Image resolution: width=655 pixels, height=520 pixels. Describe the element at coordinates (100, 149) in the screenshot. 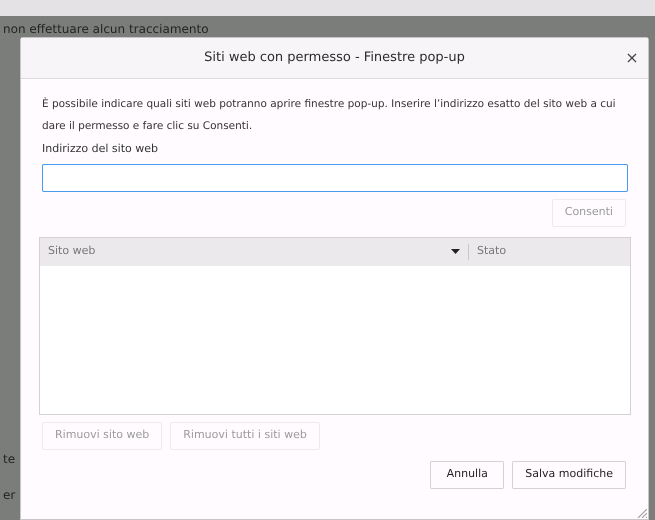

I see `address-label: Indirizzo del sito web` at that location.